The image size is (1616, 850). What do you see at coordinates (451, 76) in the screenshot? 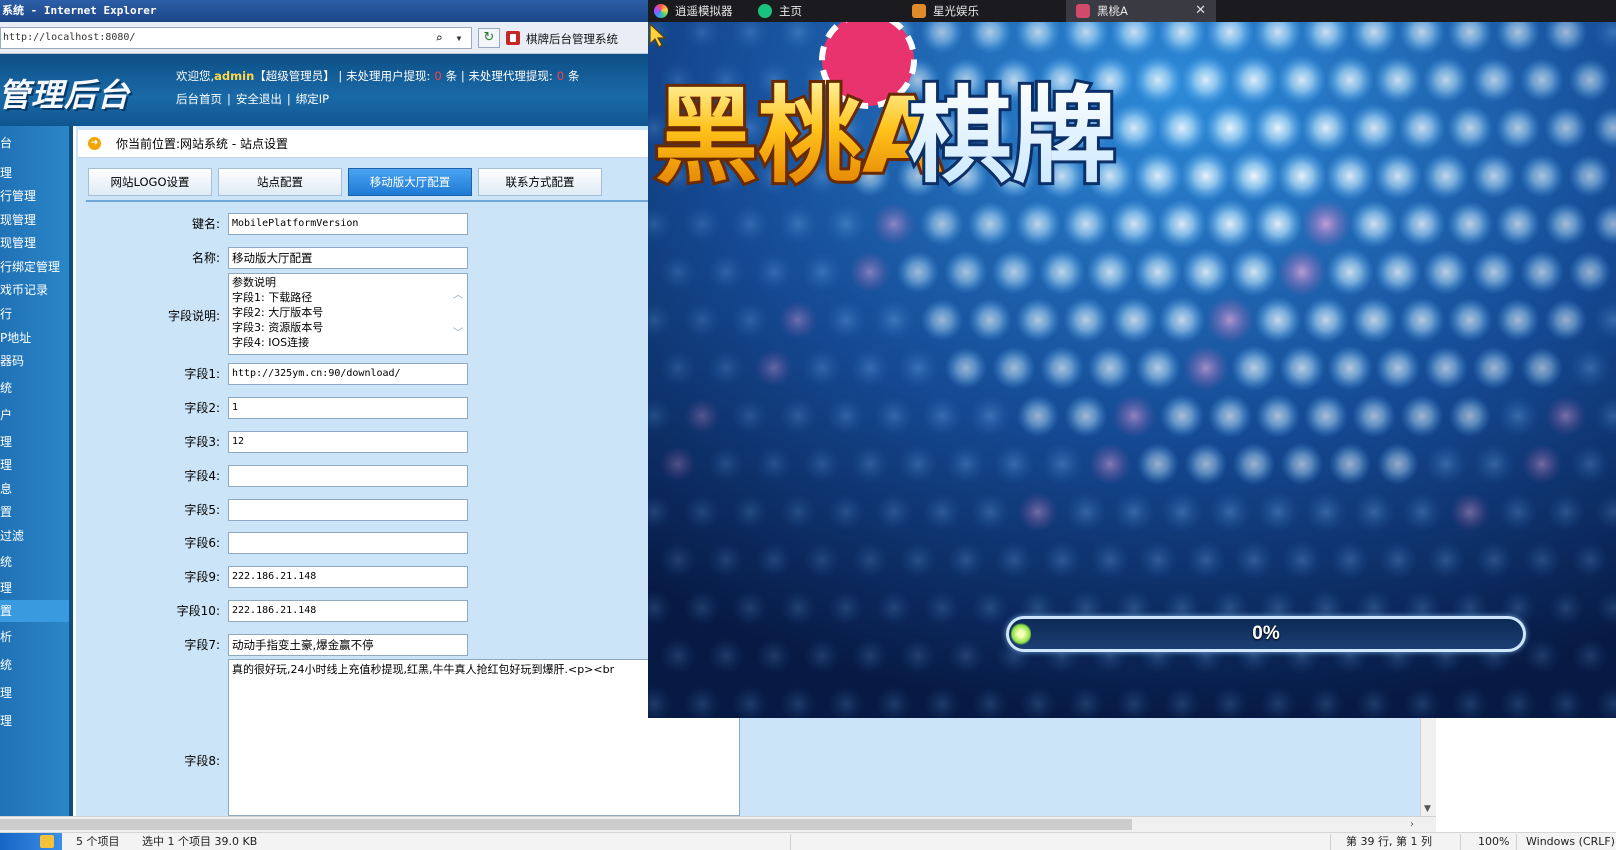
I see `pending-user-unit: 条` at bounding box center [451, 76].